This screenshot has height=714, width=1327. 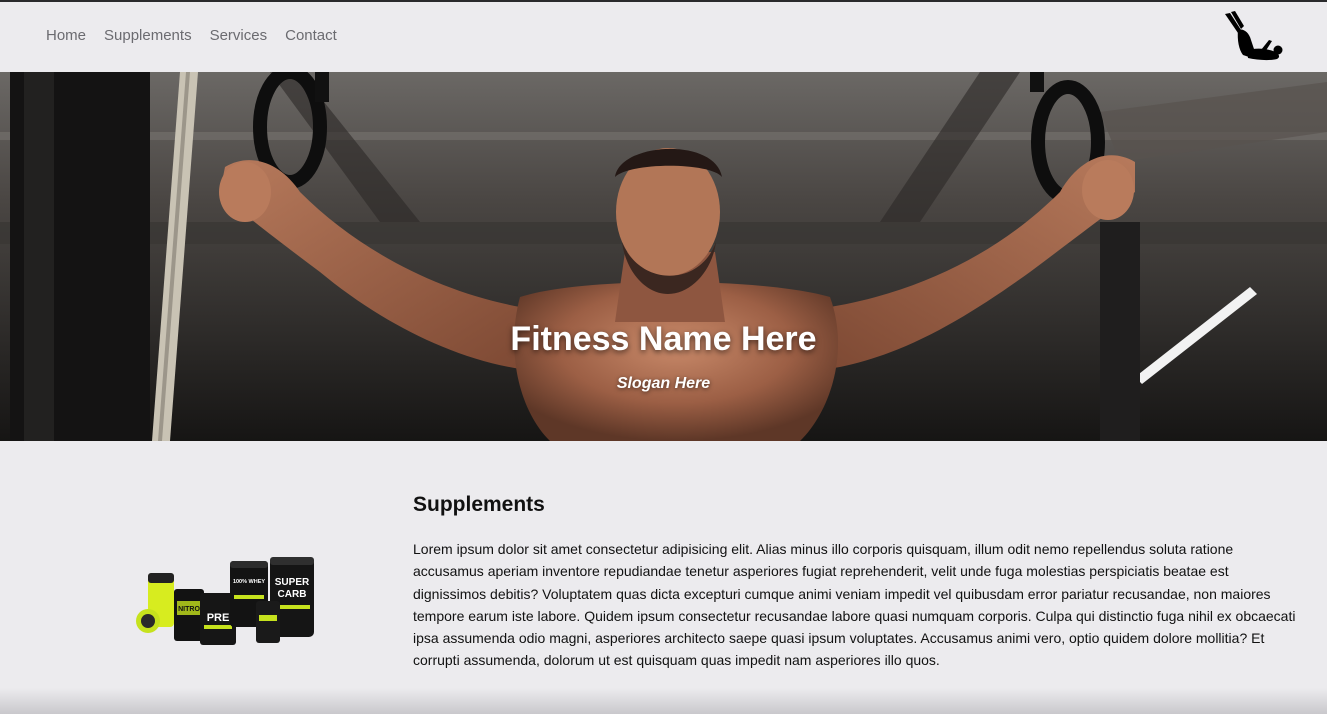 What do you see at coordinates (225, 601) in the screenshot?
I see `supplement-containers-photo: NITRO PRE 100% WHEY SUPER CARB` at bounding box center [225, 601].